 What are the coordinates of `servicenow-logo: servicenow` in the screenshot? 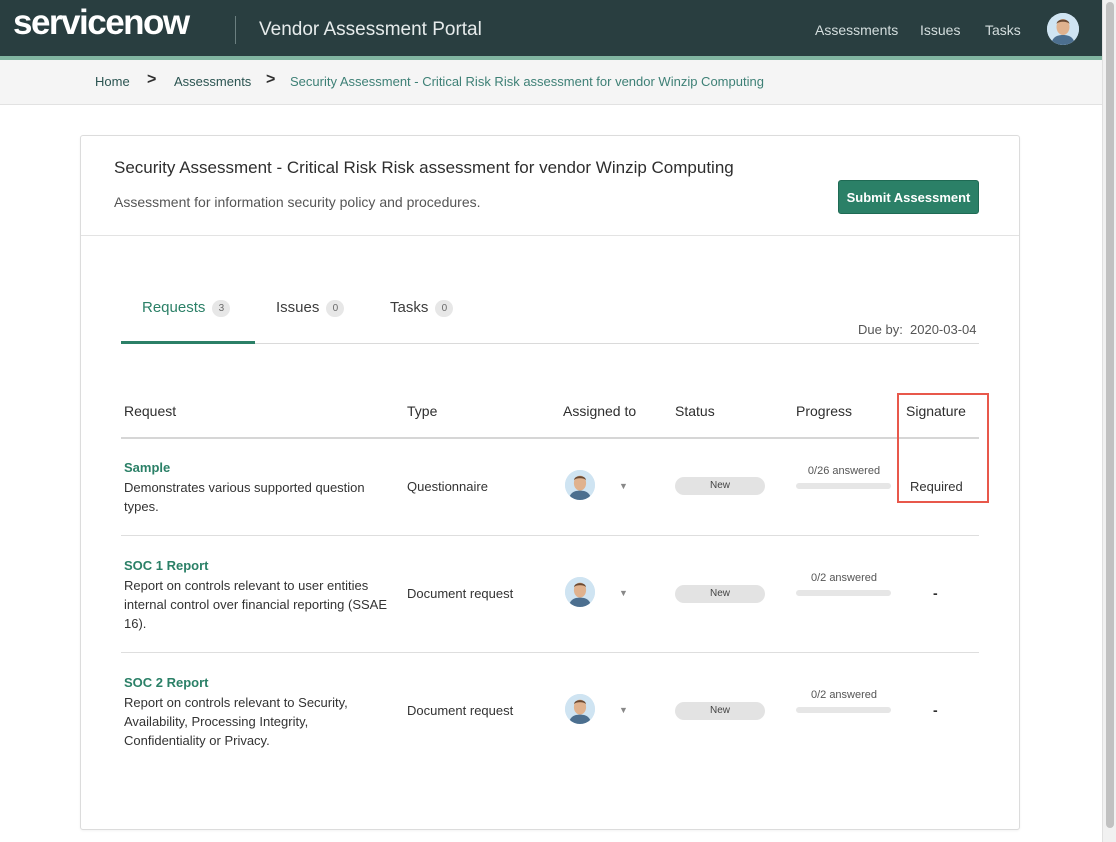 It's located at (101, 23).